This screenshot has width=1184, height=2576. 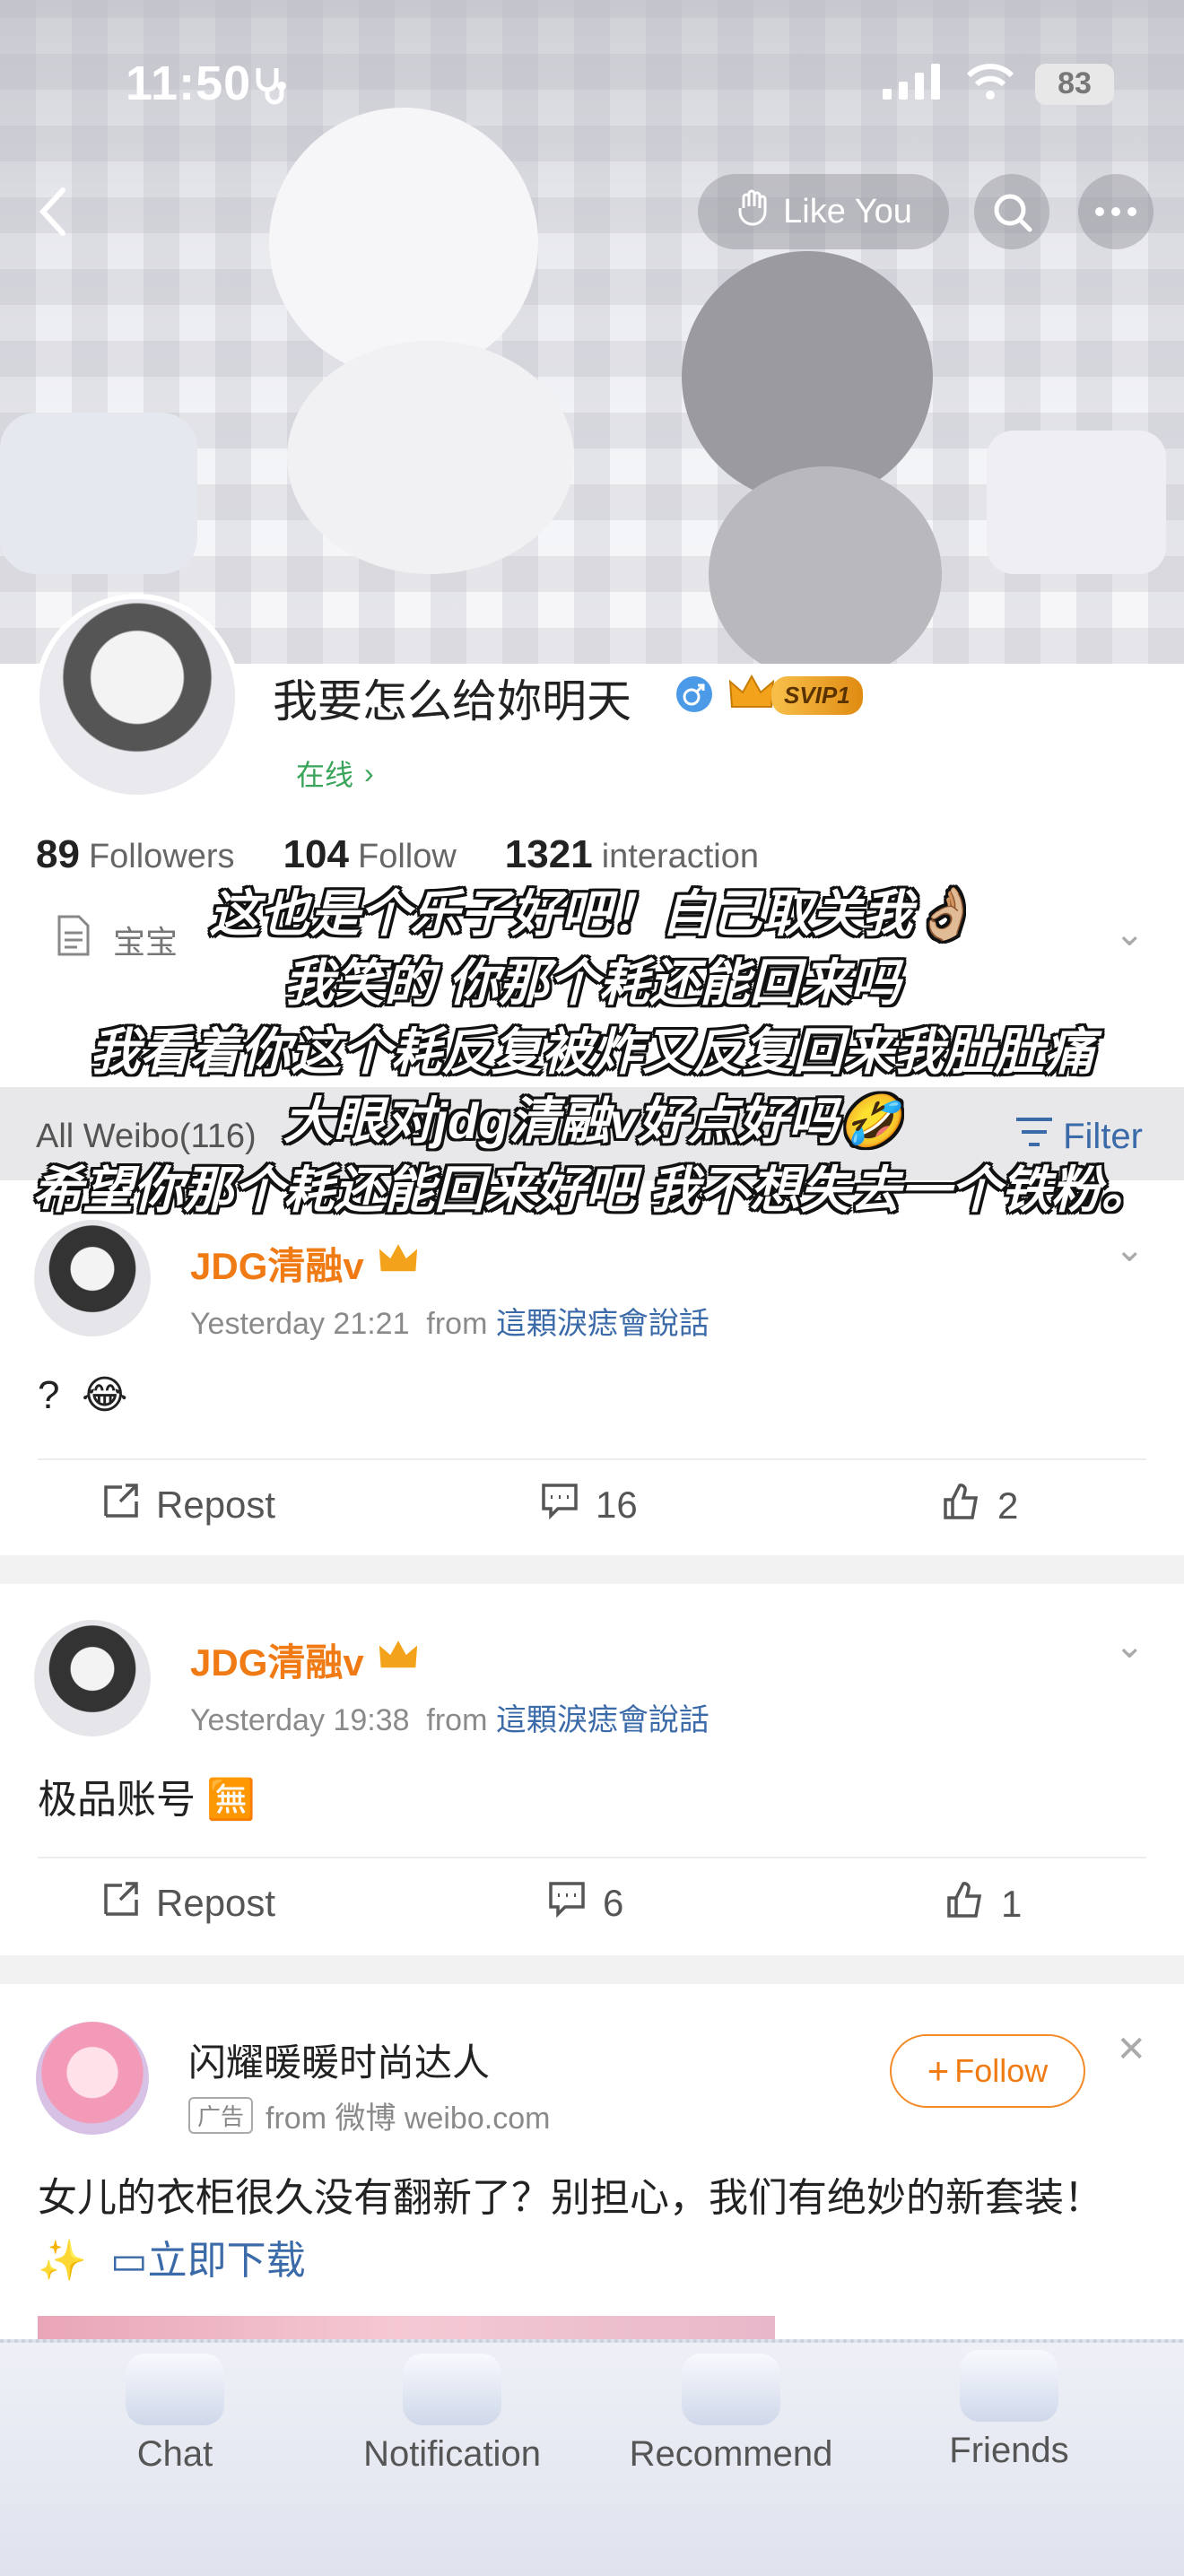 I want to click on followers-stat: 89 Followers, so click(x=135, y=854).